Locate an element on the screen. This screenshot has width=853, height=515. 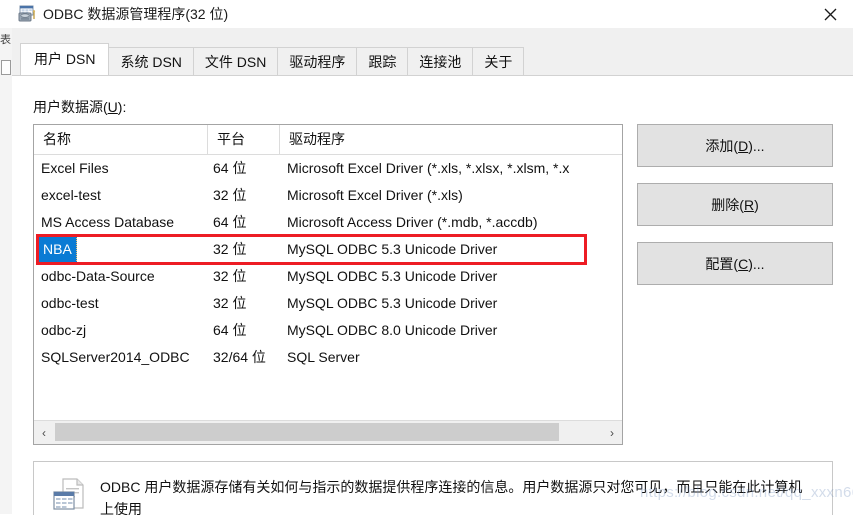
scroll-left-arrow-icon: ‹ is located at coordinates (44, 432).